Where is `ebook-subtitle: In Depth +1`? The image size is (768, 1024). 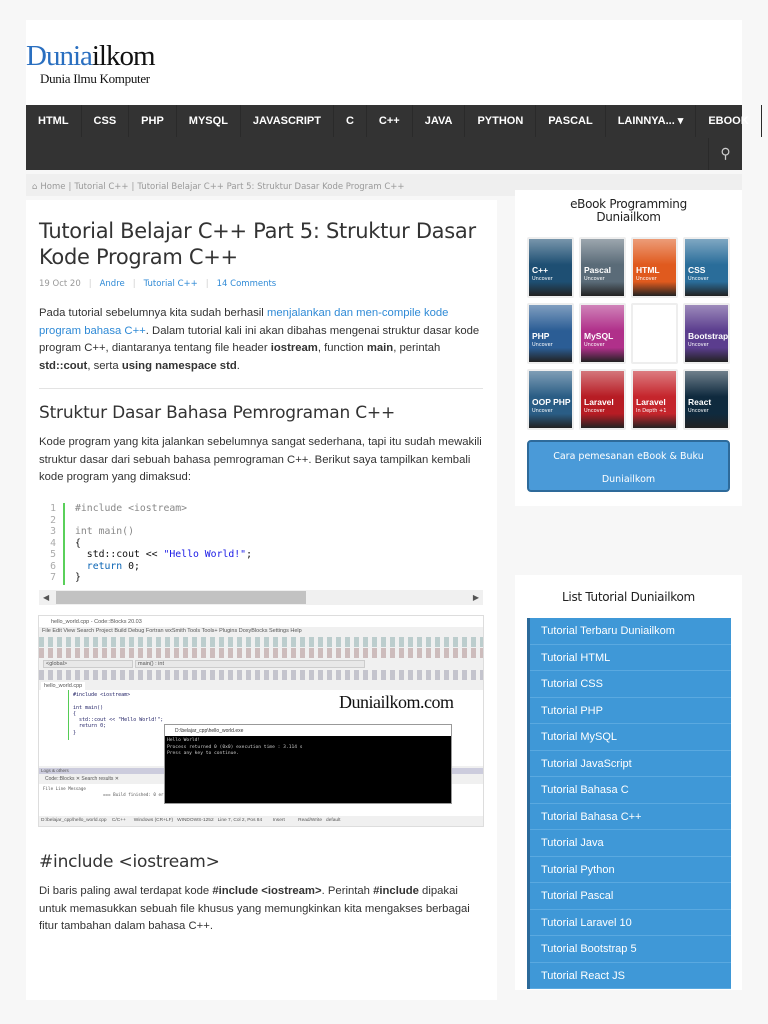 ebook-subtitle: In Depth +1 is located at coordinates (651, 411).